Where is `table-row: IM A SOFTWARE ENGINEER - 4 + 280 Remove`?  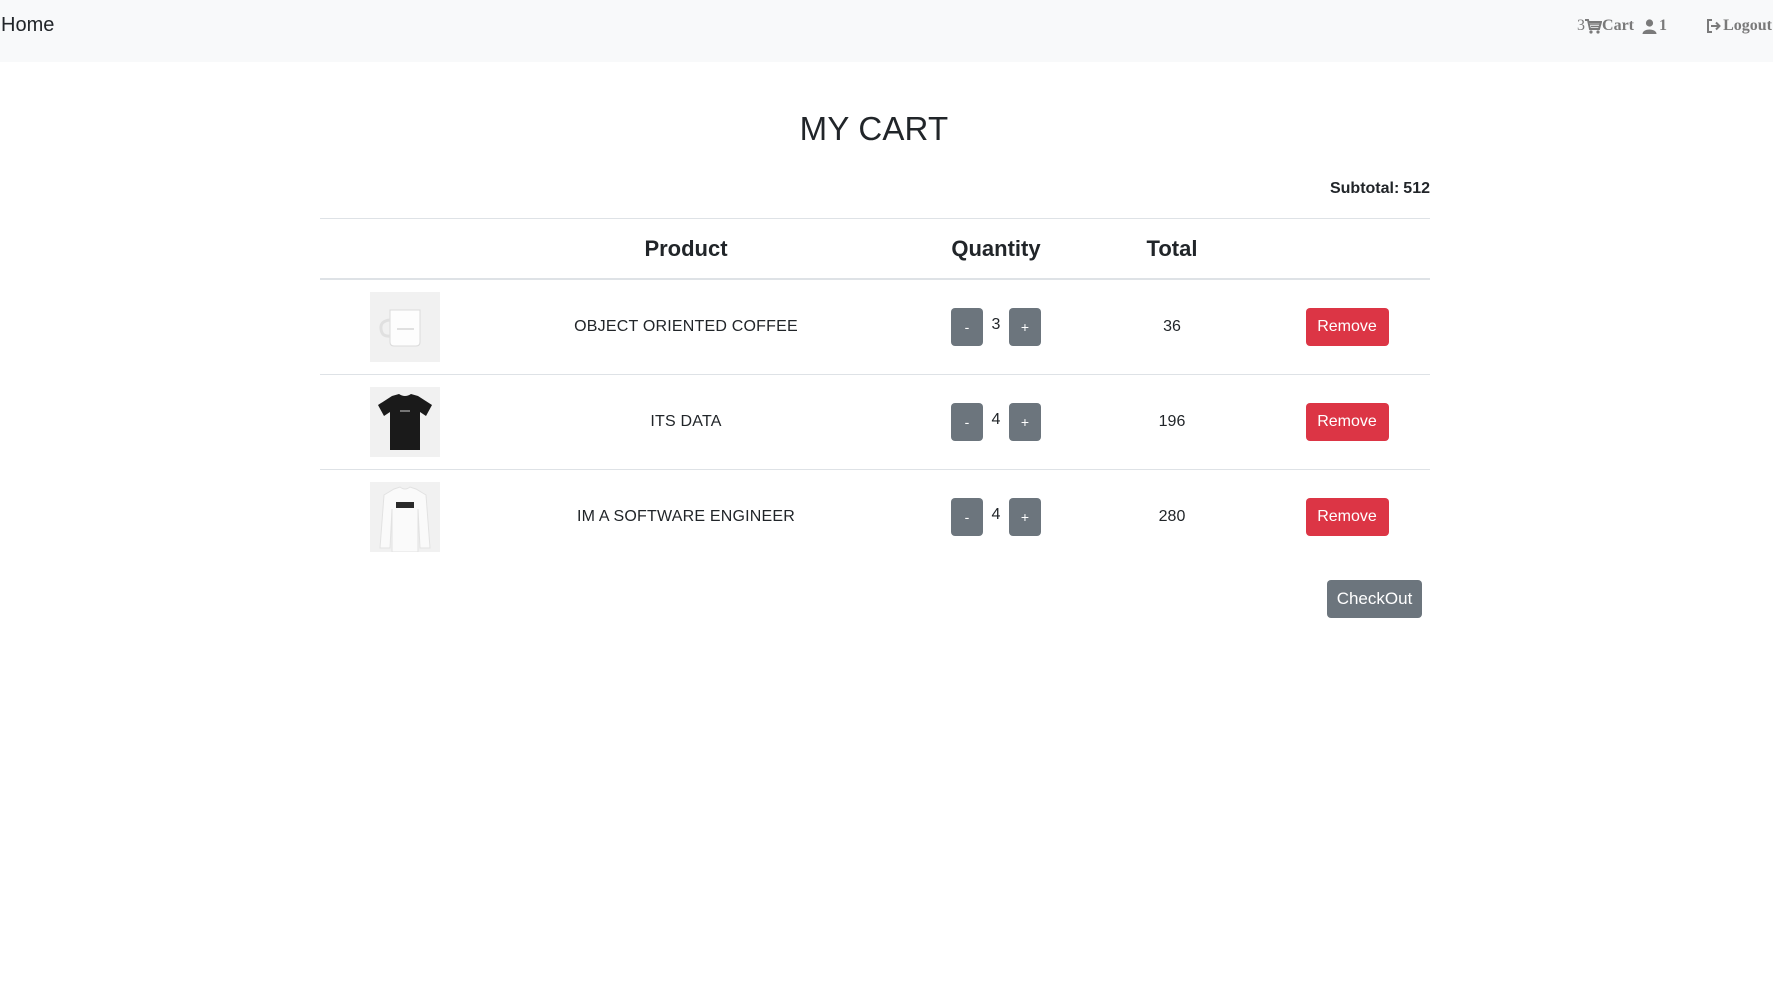 table-row: IM A SOFTWARE ENGINEER - 4 + 280 Remove is located at coordinates (875, 517).